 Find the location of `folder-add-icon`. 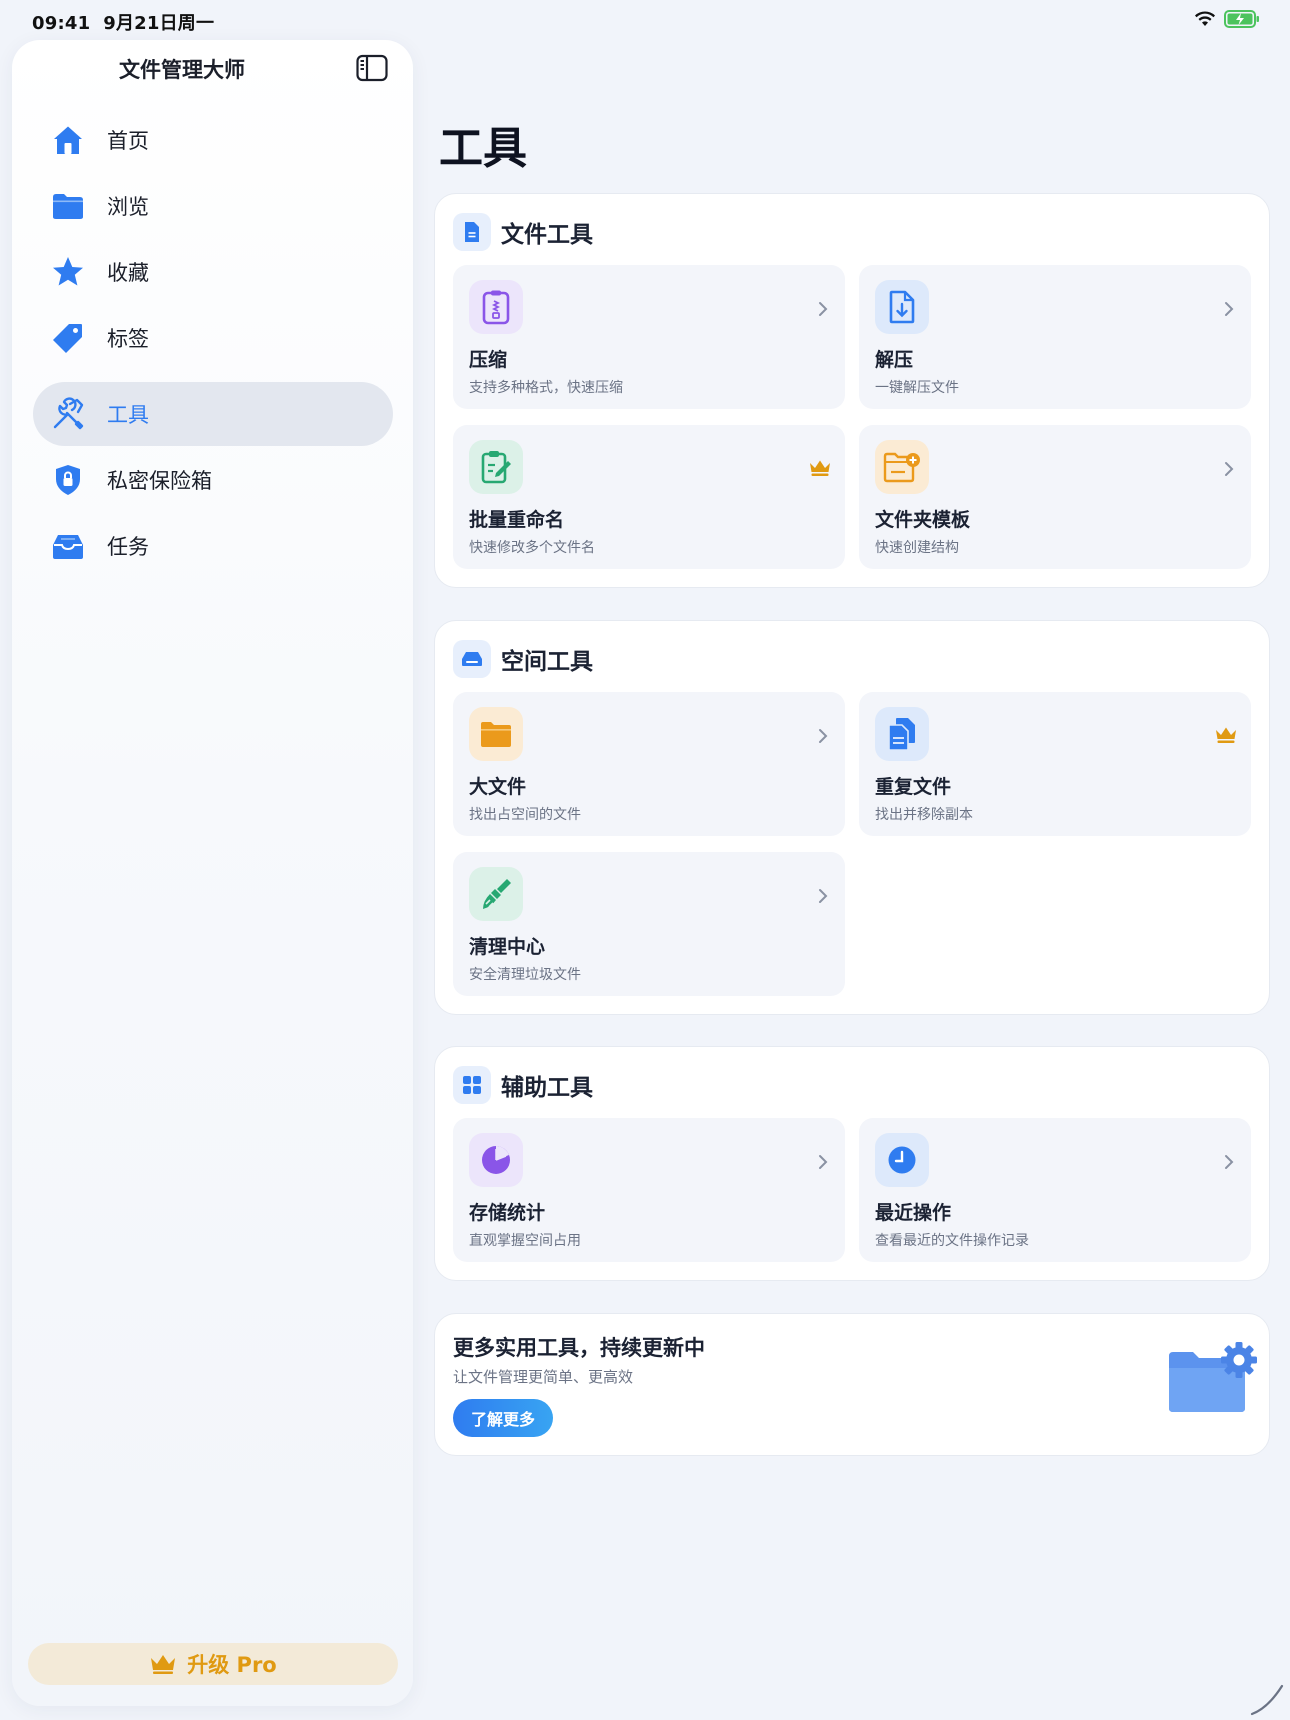

folder-add-icon is located at coordinates (901, 467).